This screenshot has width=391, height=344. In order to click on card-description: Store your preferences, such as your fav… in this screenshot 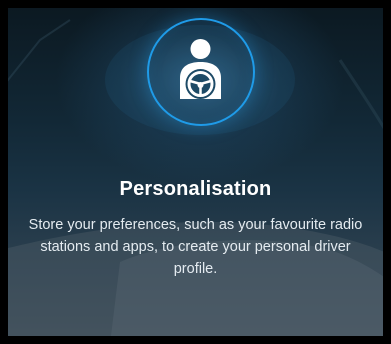, I will do `click(195, 247)`.